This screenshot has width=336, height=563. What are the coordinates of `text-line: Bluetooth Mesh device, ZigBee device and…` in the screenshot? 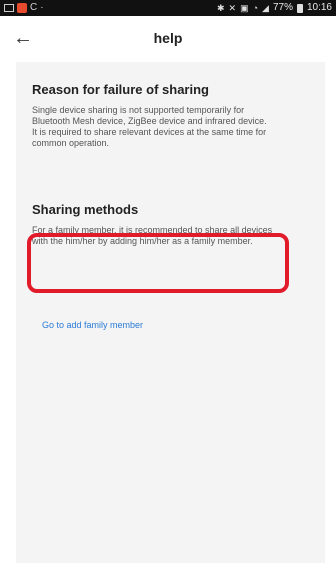 It's located at (149, 121).